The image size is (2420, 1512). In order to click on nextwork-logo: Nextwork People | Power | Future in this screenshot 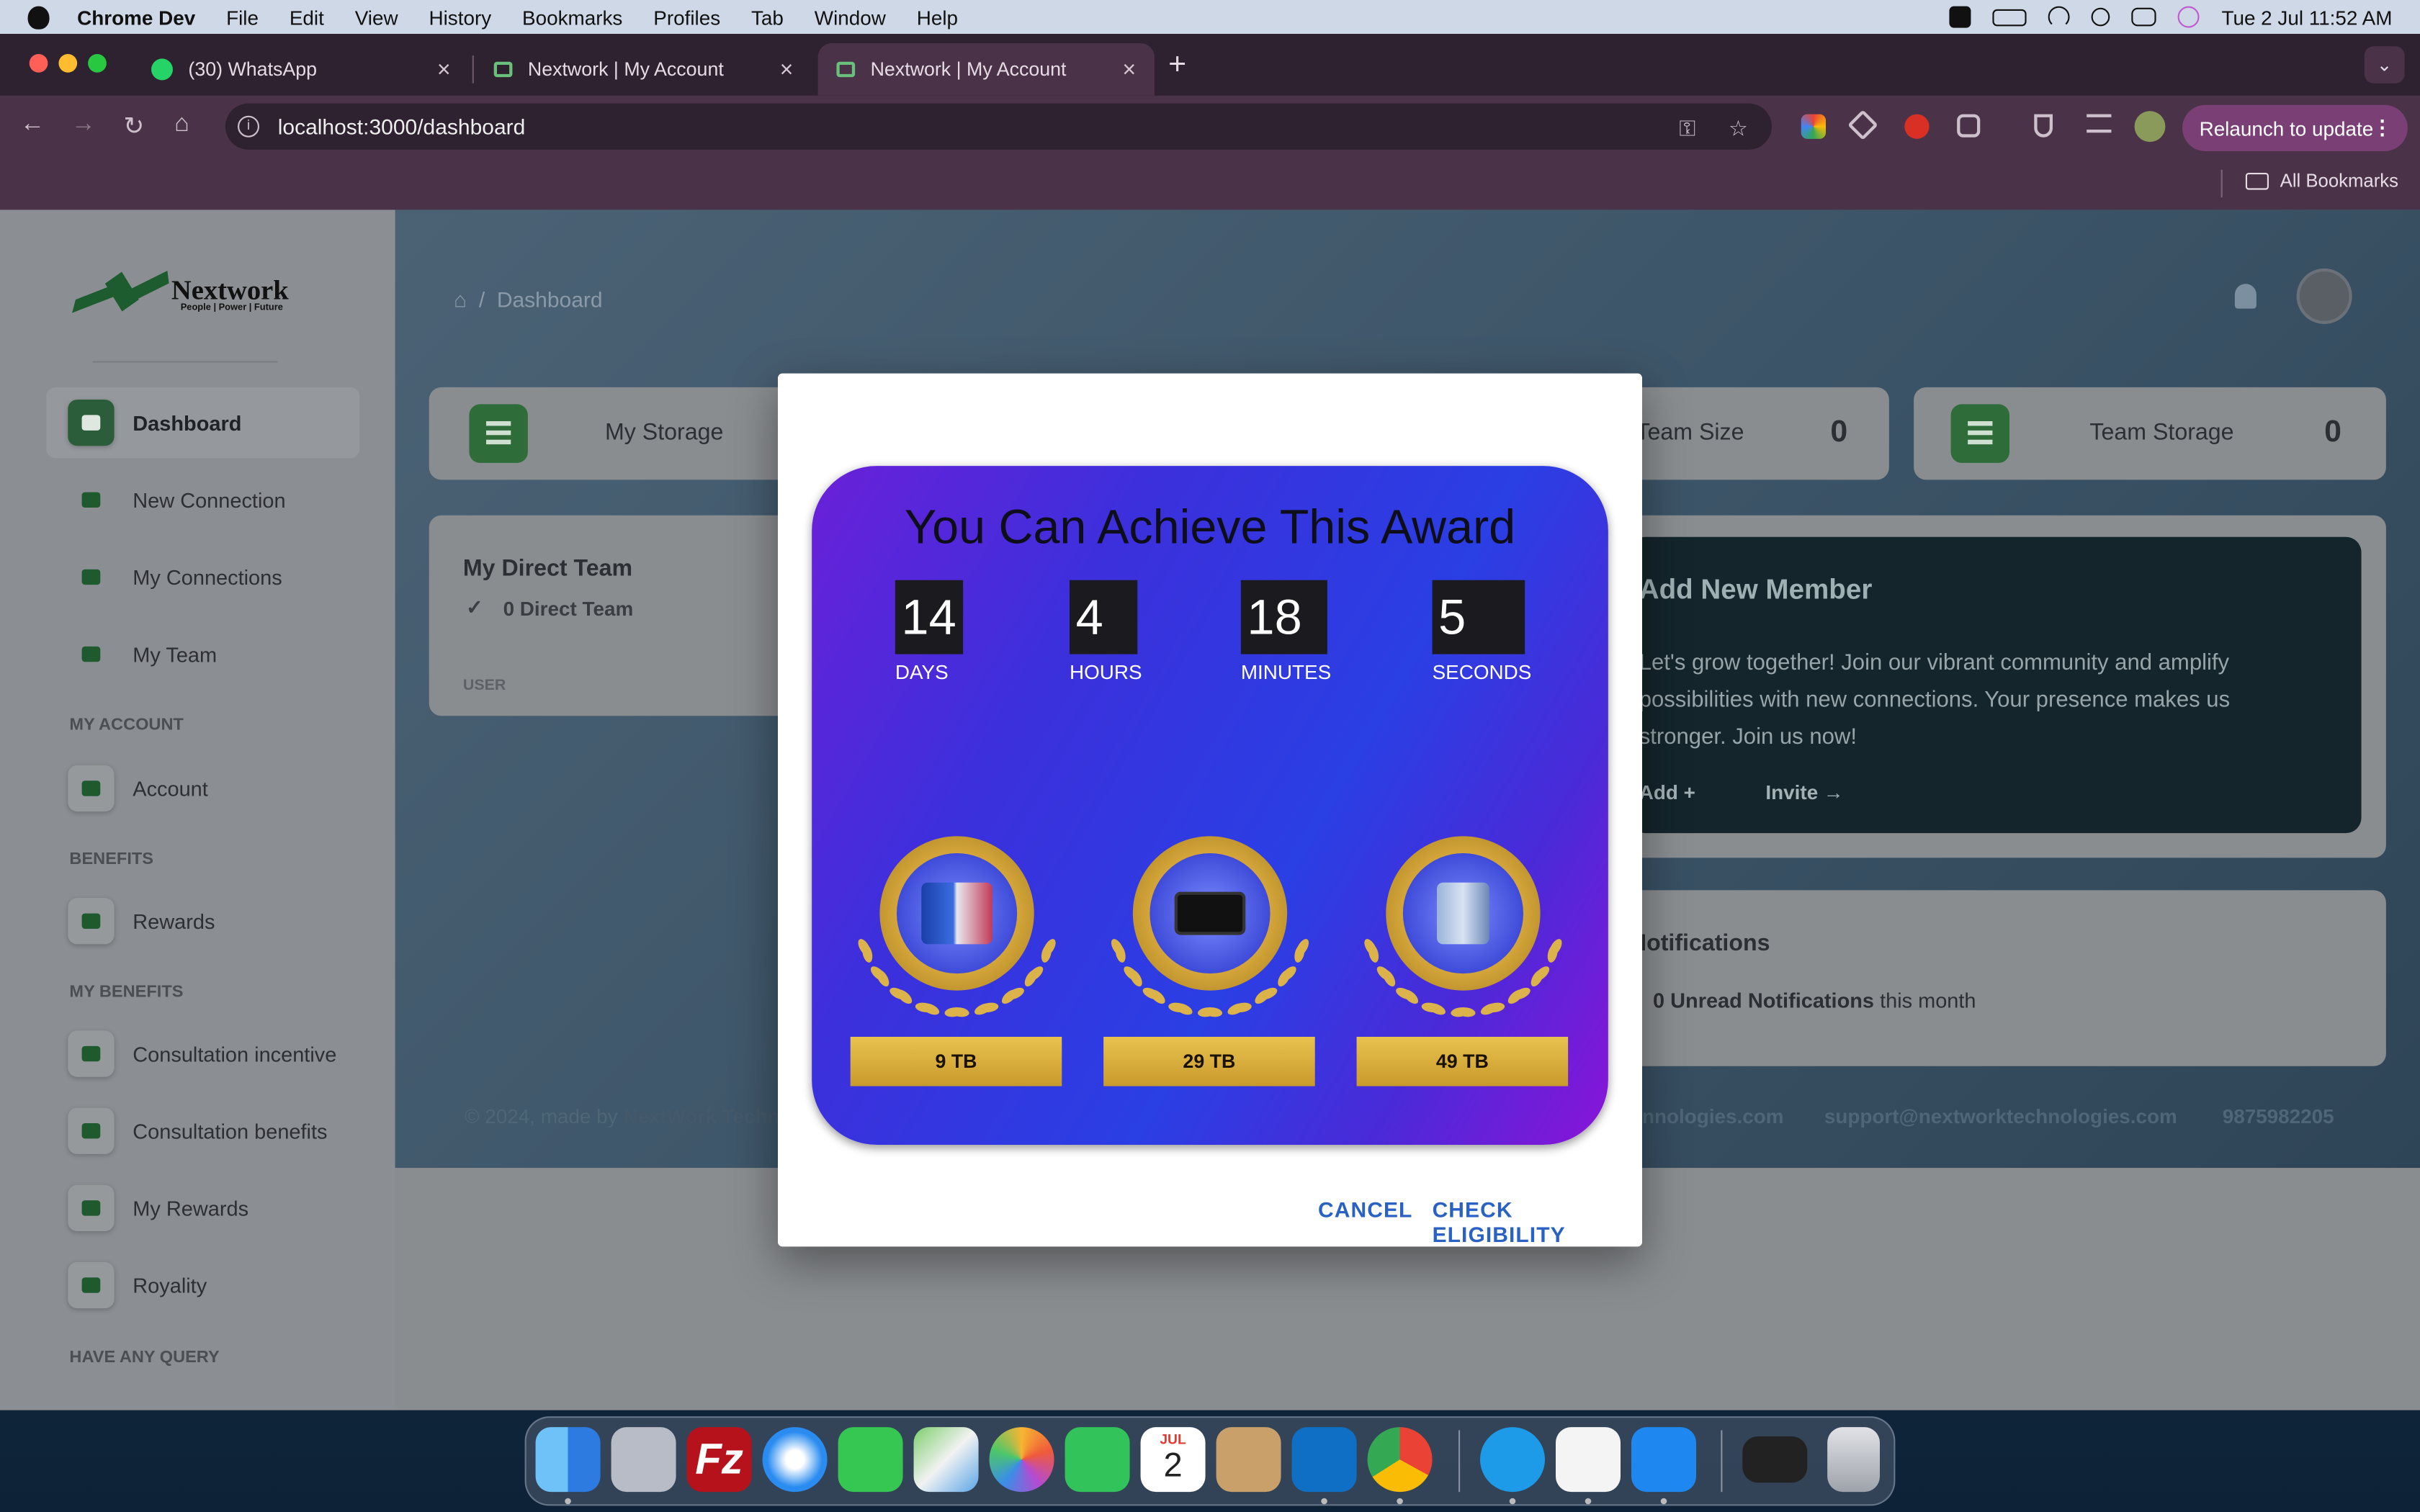, I will do `click(179, 295)`.